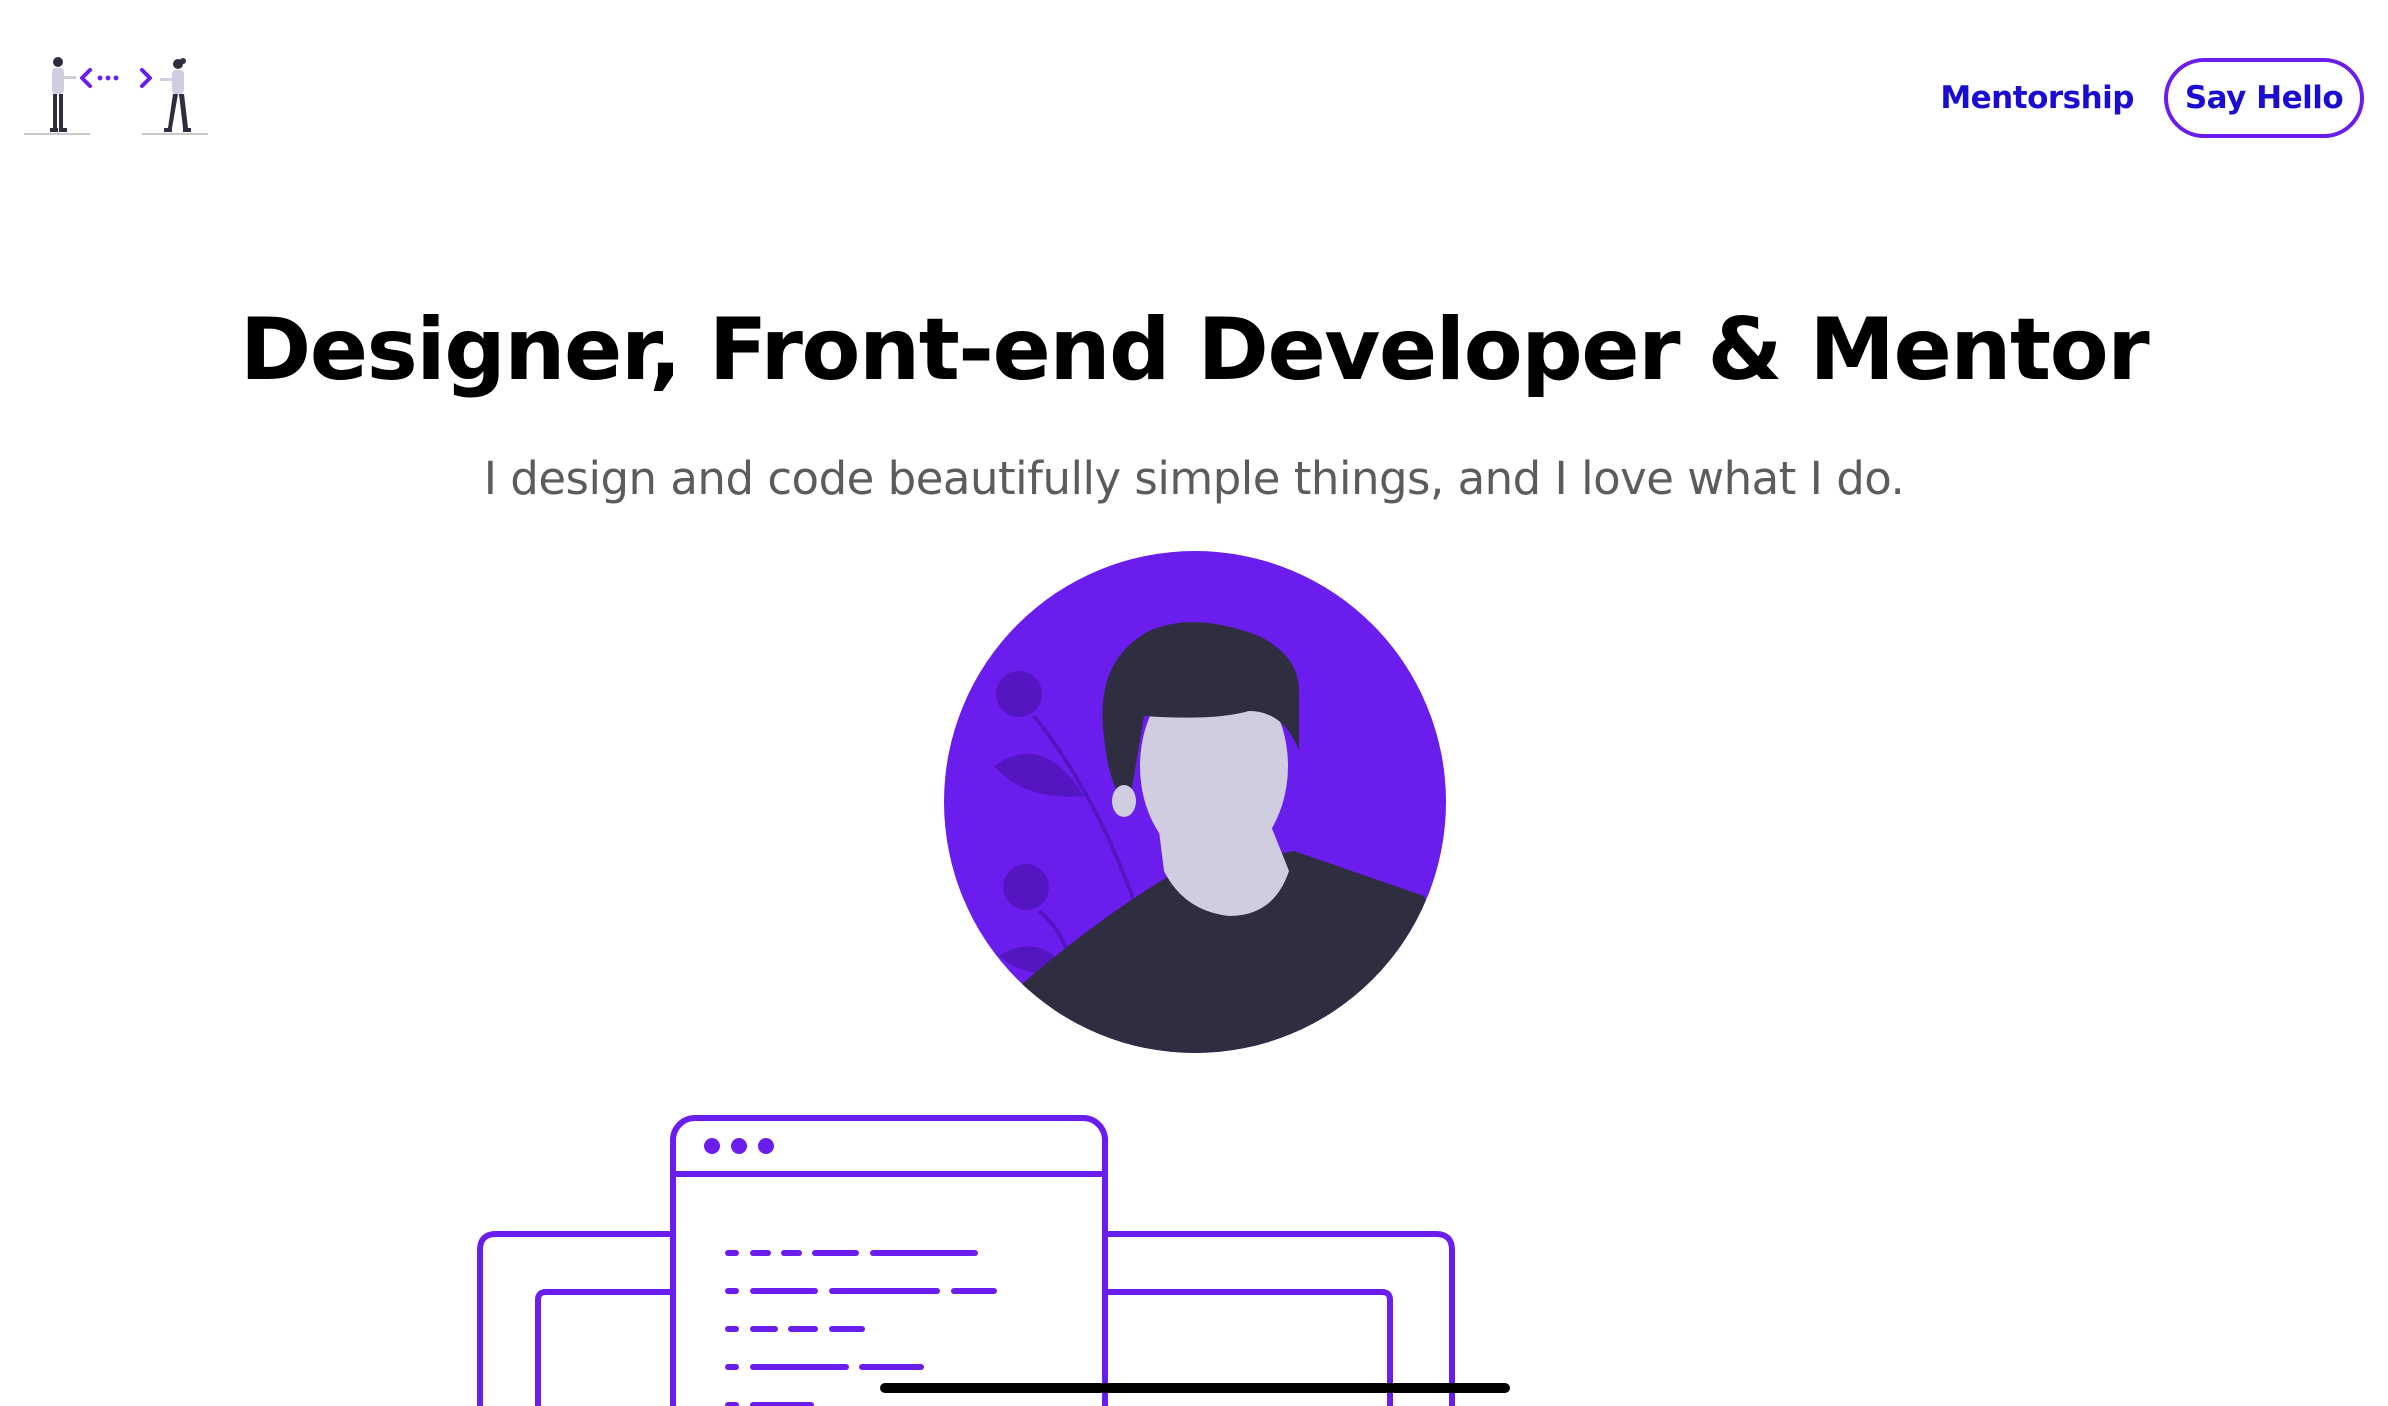 The image size is (2388, 1406). What do you see at coordinates (2152, 98) in the screenshot?
I see `main-nav: Mentorship Say Hello` at bounding box center [2152, 98].